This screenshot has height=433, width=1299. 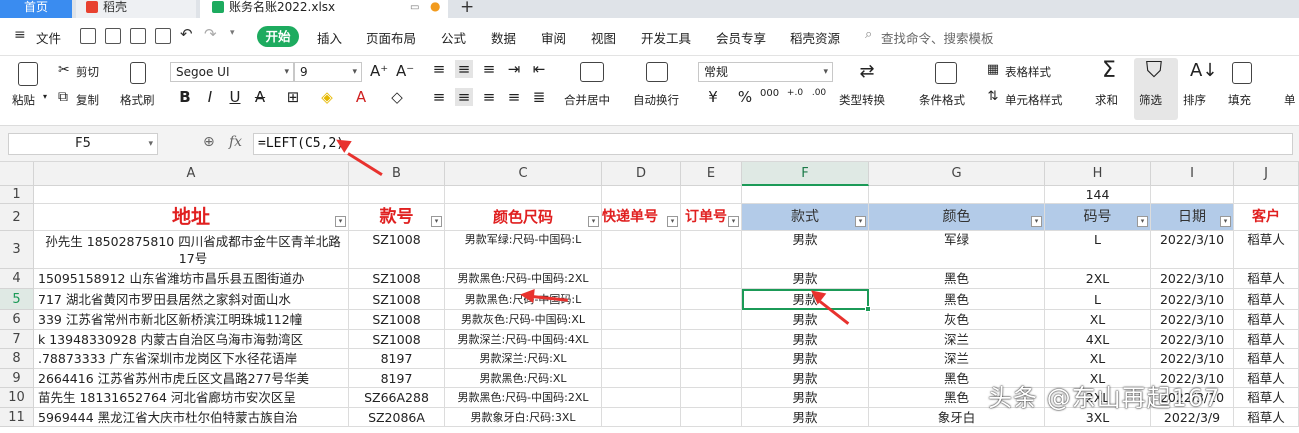 What do you see at coordinates (328, 72) in the screenshot?
I see `font-size-select: 9 ▾` at bounding box center [328, 72].